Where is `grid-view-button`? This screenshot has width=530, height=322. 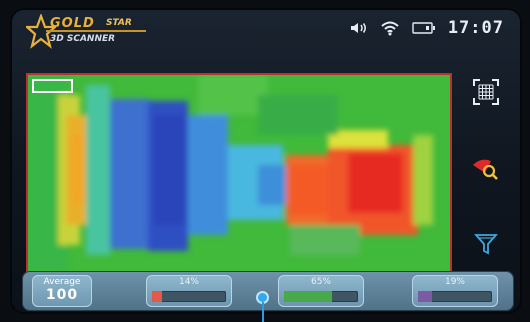
grid-view-button is located at coordinates (486, 92).